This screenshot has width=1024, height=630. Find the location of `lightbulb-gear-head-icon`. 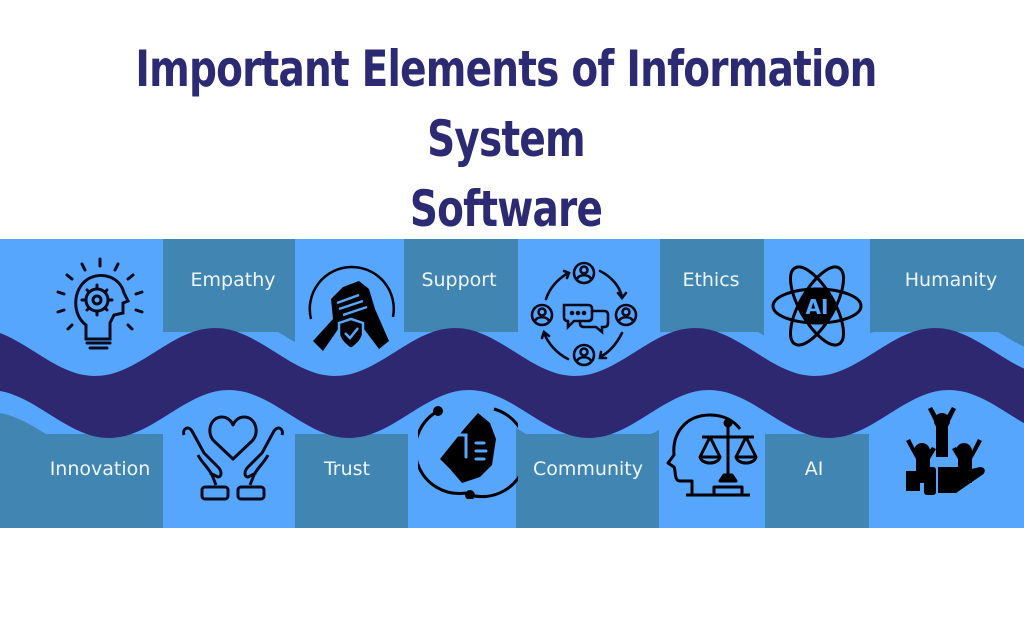

lightbulb-gear-head-icon is located at coordinates (100, 303).